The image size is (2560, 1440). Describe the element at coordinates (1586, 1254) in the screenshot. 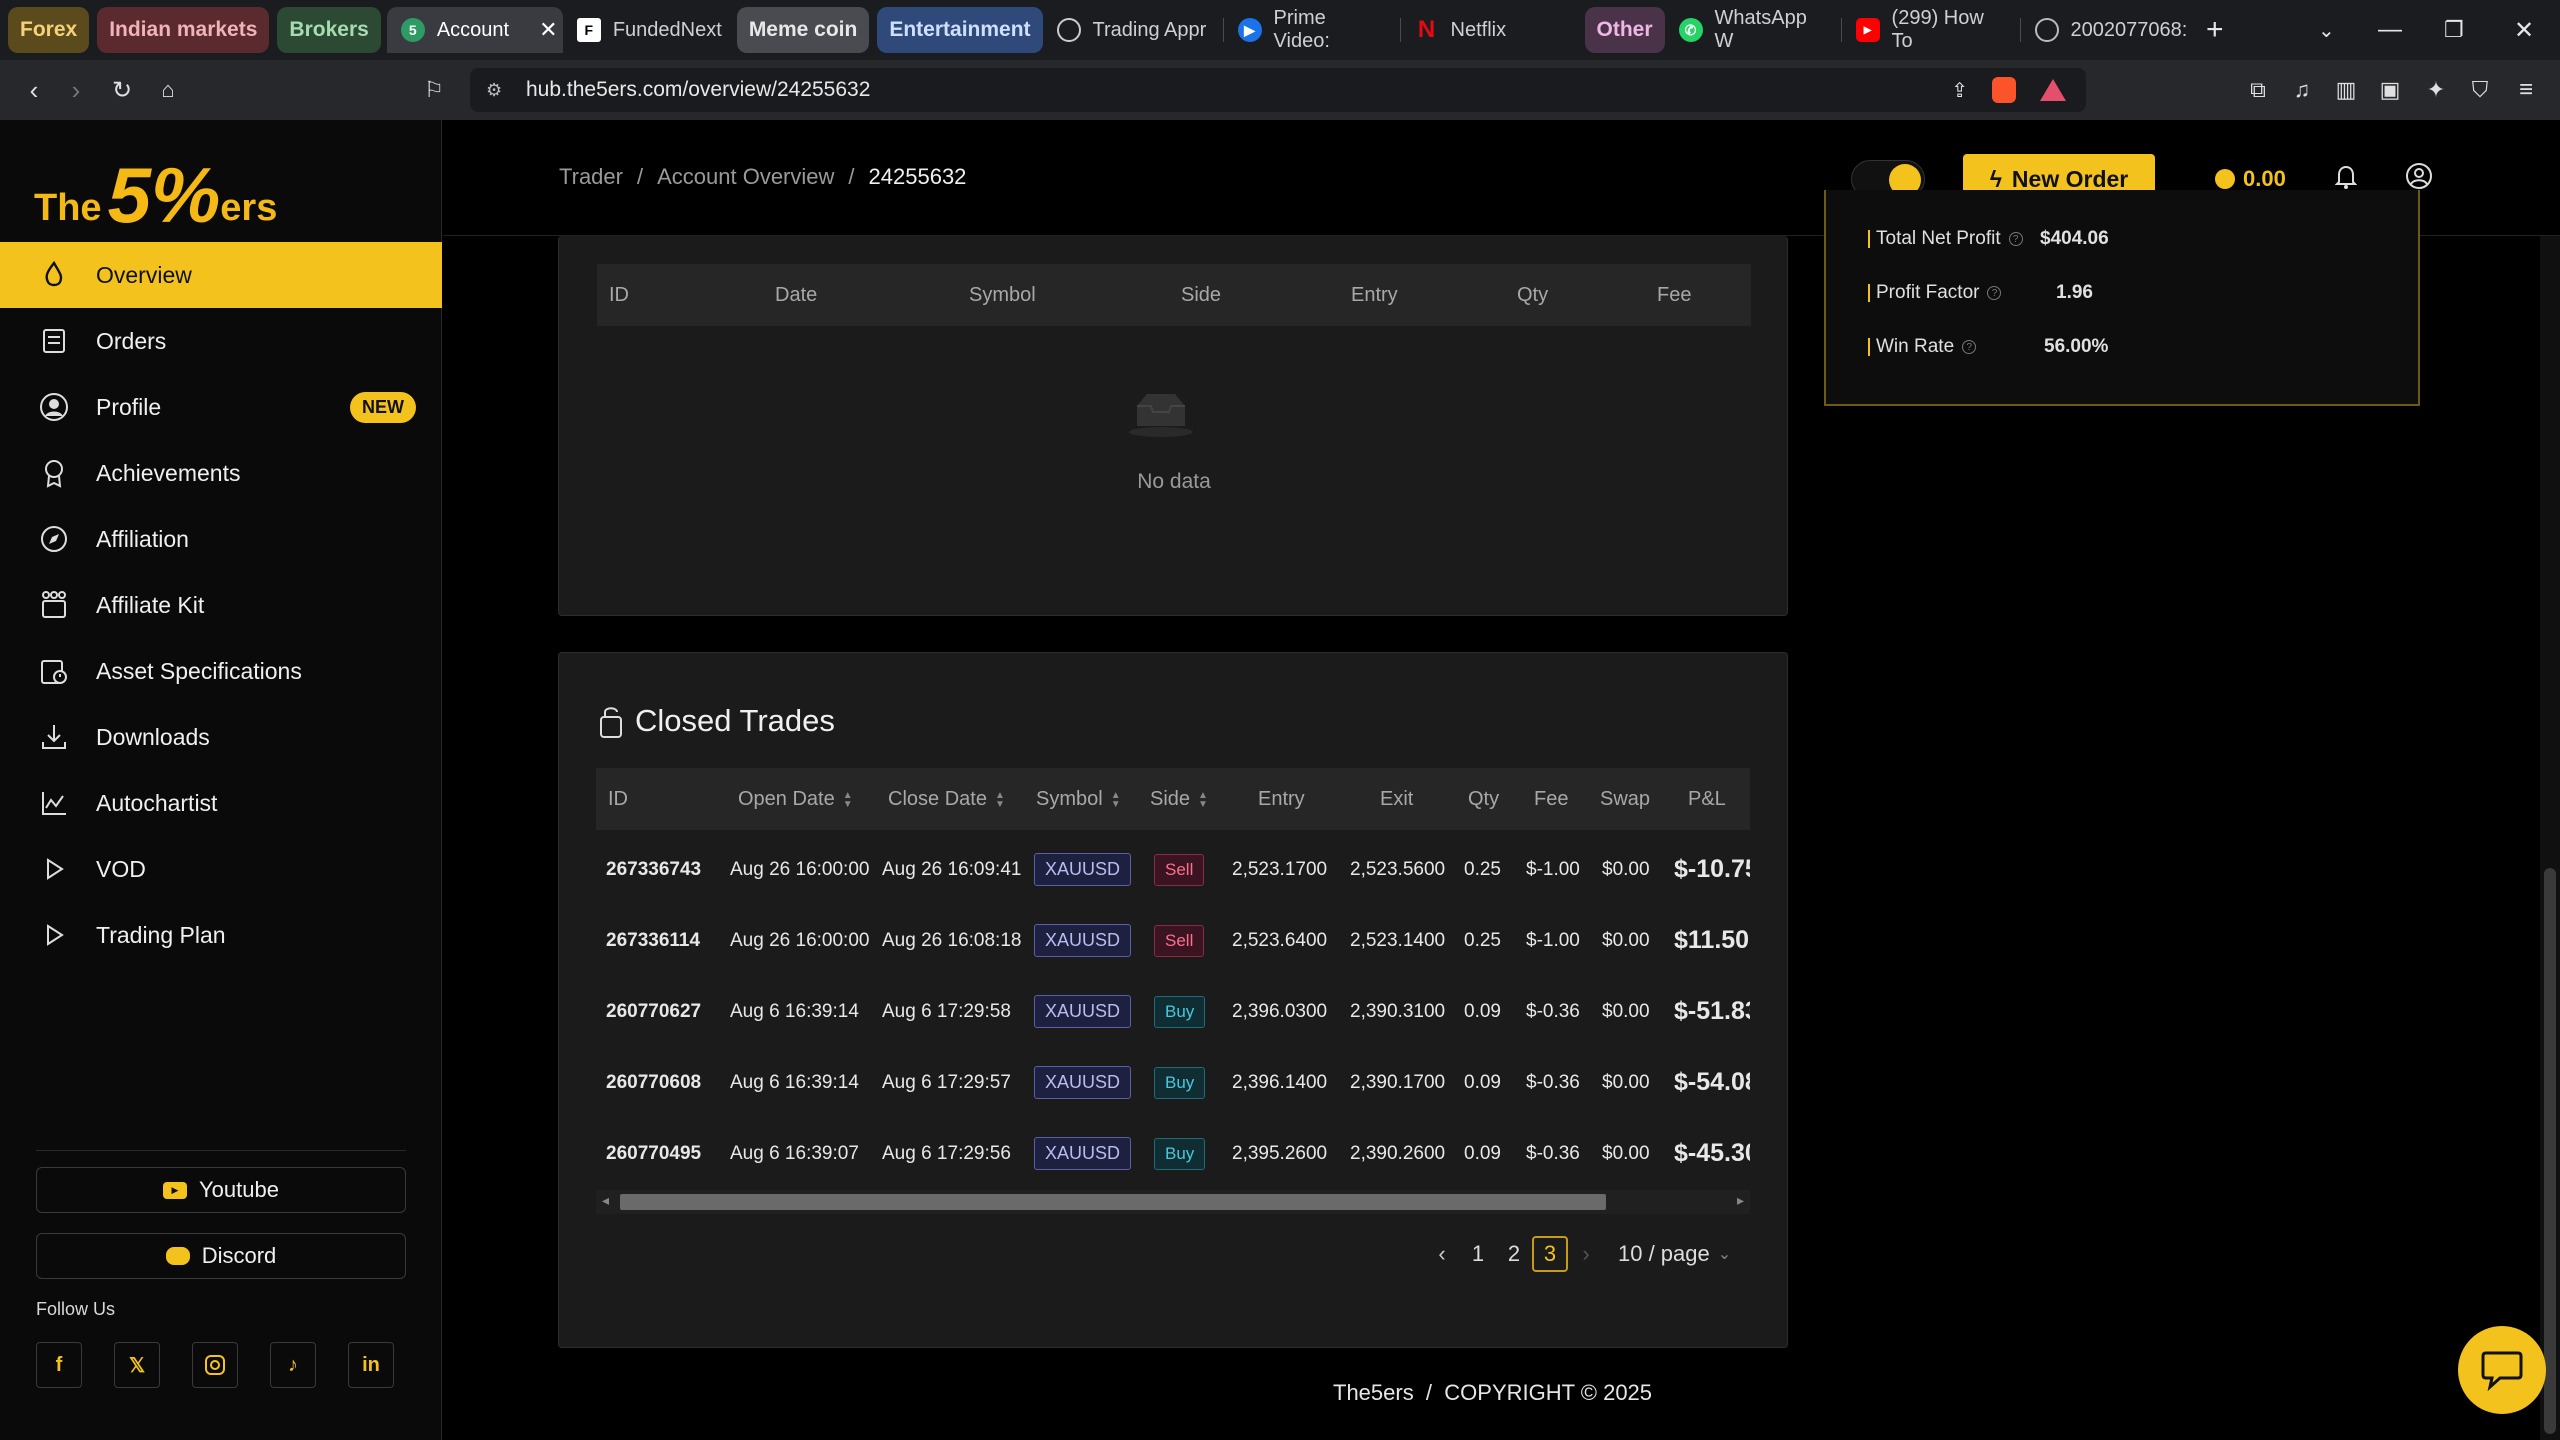

I see `next-page-icon: ›` at that location.